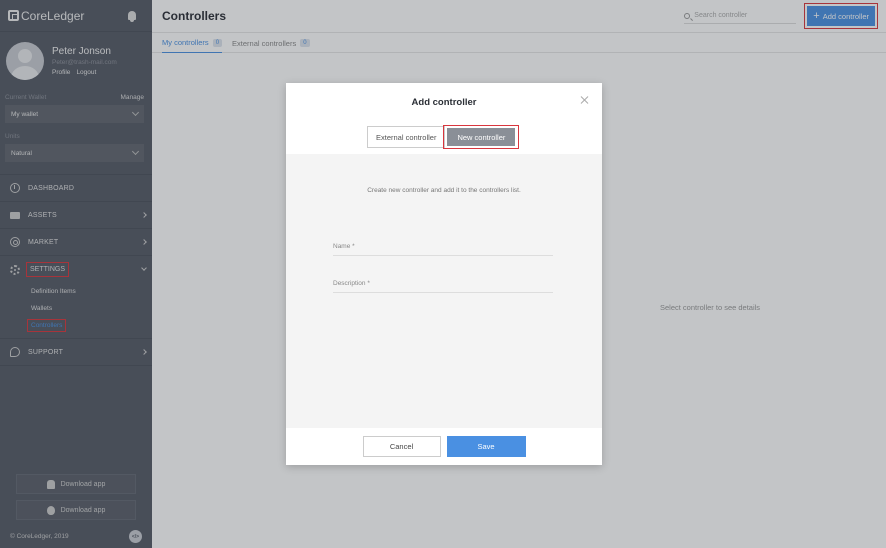 This screenshot has width=886, height=548. I want to click on modal-footer: Cancel Save, so click(444, 446).